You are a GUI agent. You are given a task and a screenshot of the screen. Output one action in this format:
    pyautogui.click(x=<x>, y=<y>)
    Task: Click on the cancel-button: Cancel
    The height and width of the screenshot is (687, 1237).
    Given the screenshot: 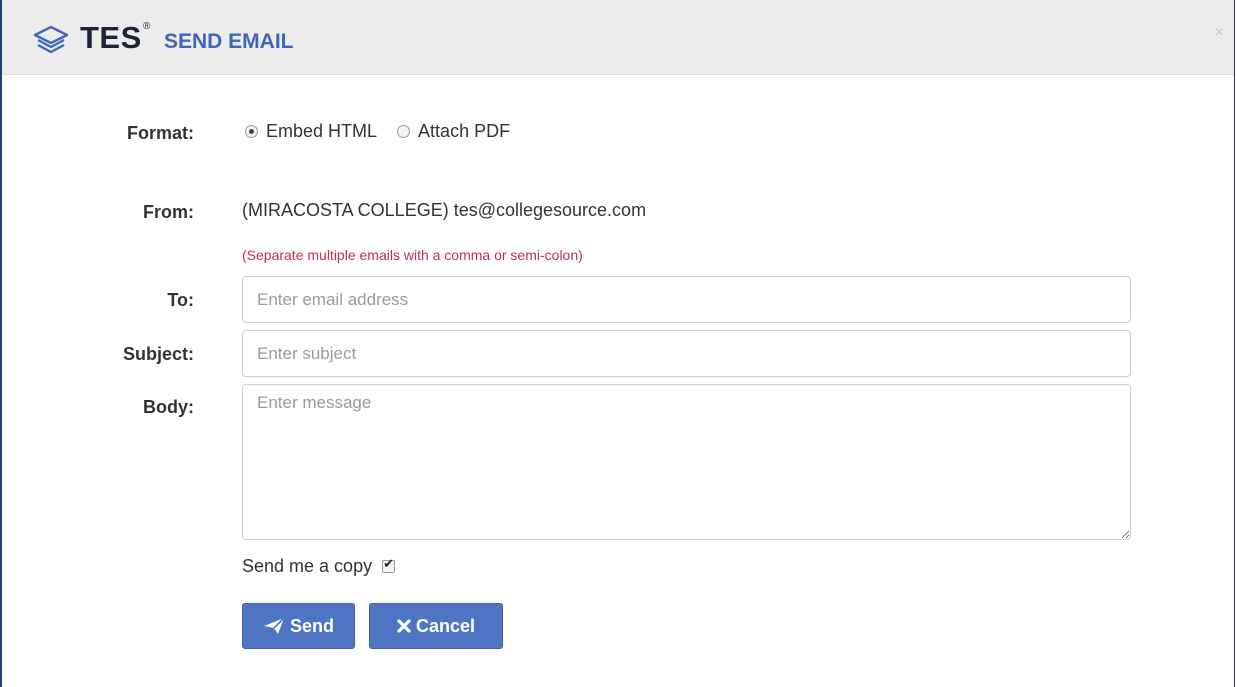 What is the action you would take?
    pyautogui.click(x=436, y=626)
    